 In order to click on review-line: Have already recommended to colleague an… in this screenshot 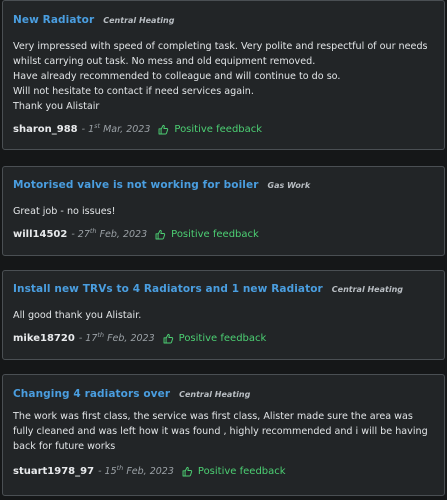, I will do `click(177, 76)`.